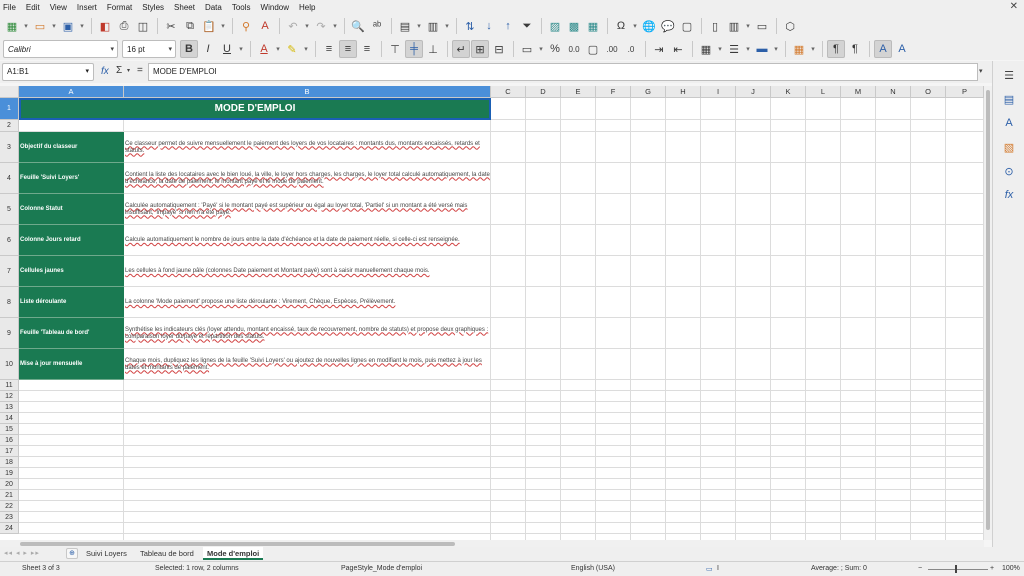  What do you see at coordinates (9, 7) in the screenshot?
I see `menu-file: File` at bounding box center [9, 7].